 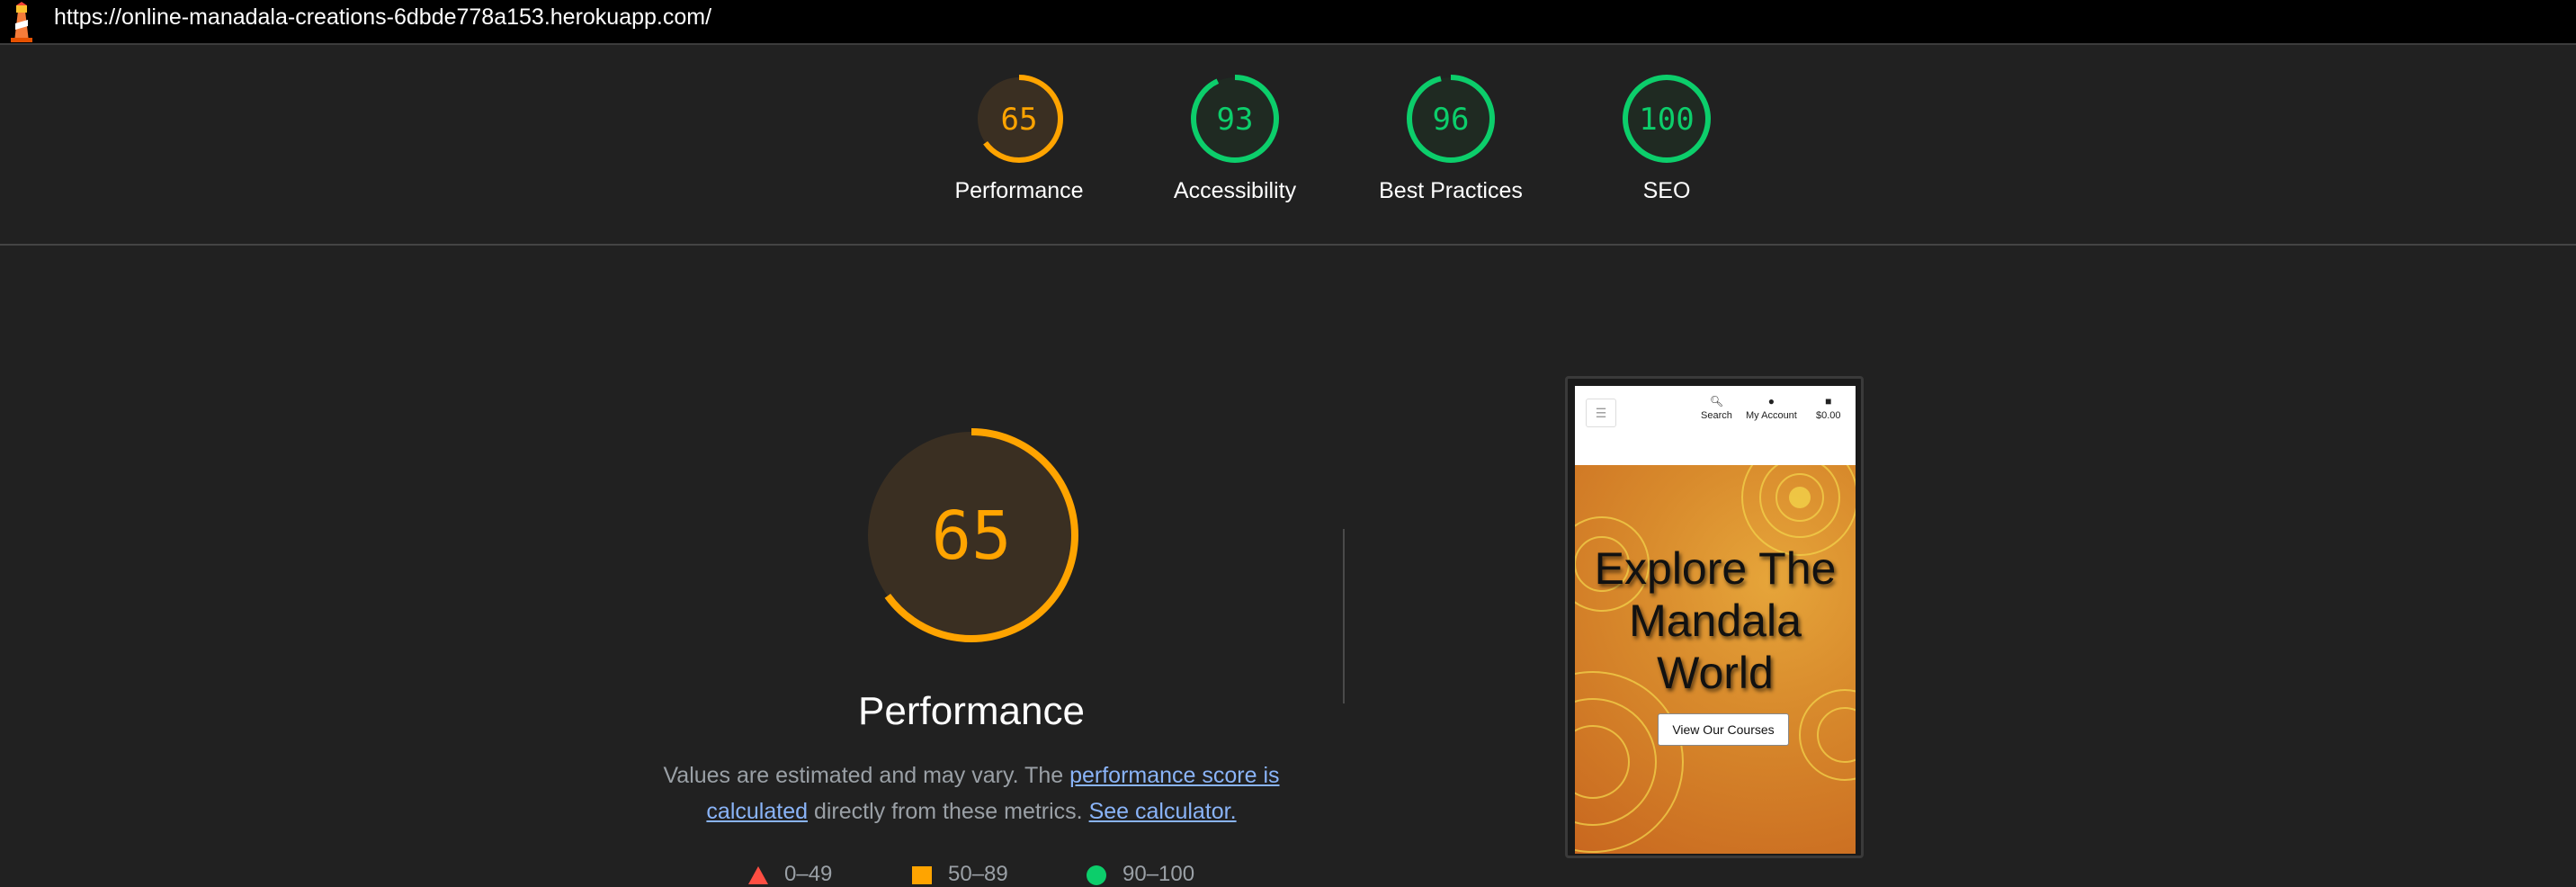 What do you see at coordinates (1828, 401) in the screenshot?
I see `bag-icon: ■` at bounding box center [1828, 401].